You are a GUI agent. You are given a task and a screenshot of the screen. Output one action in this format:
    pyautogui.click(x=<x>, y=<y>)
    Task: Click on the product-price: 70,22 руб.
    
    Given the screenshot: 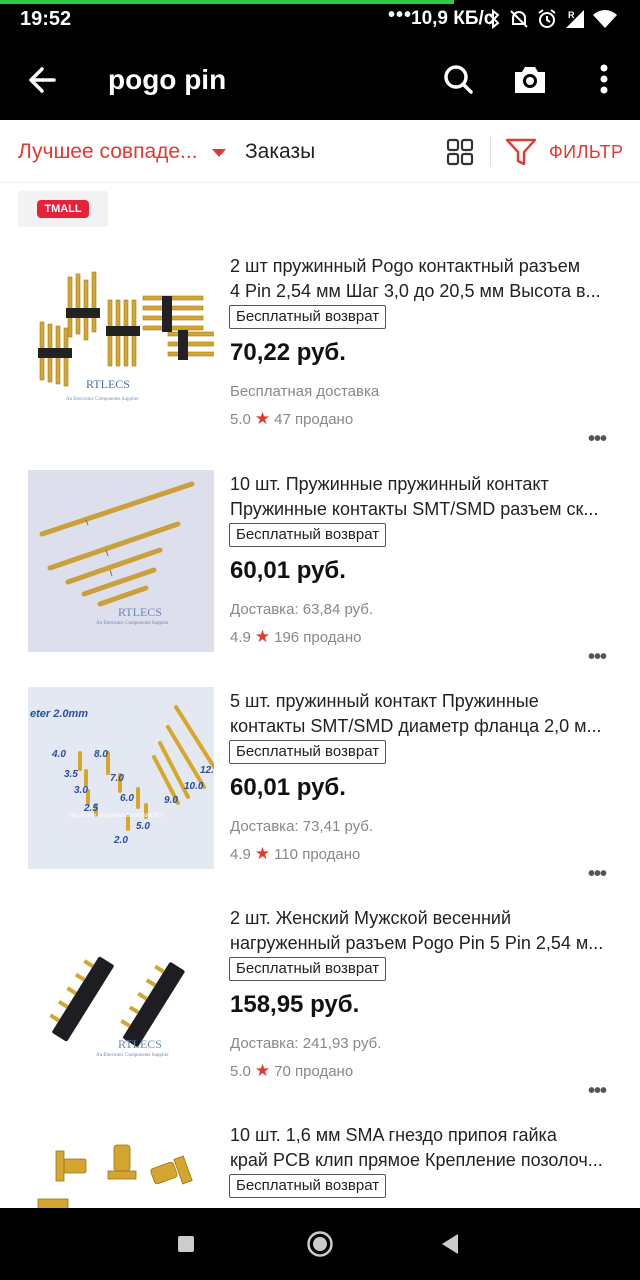 What is the action you would take?
    pyautogui.click(x=288, y=352)
    